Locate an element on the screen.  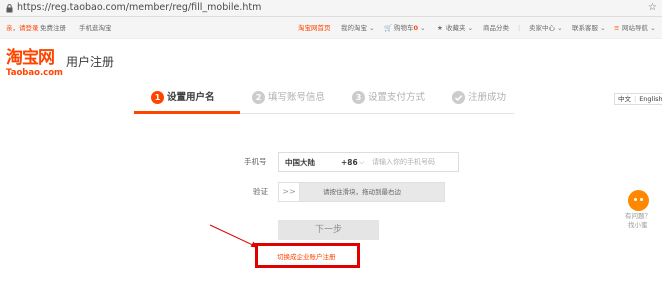
slider-captcha: >> 请按住滑块，拖动到最右边 is located at coordinates (361, 192).